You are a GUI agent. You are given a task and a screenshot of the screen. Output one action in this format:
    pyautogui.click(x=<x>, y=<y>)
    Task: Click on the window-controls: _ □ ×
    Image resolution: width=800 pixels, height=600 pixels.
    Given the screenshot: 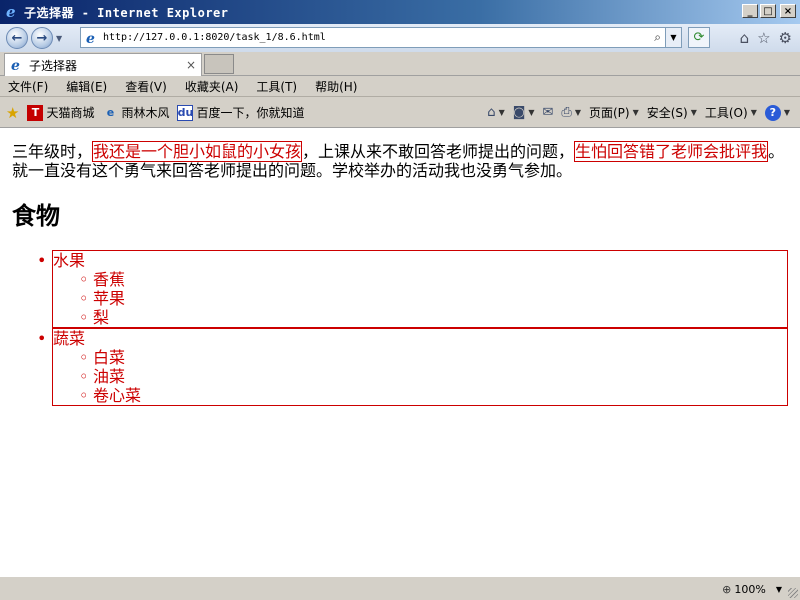 What is the action you would take?
    pyautogui.click(x=769, y=11)
    